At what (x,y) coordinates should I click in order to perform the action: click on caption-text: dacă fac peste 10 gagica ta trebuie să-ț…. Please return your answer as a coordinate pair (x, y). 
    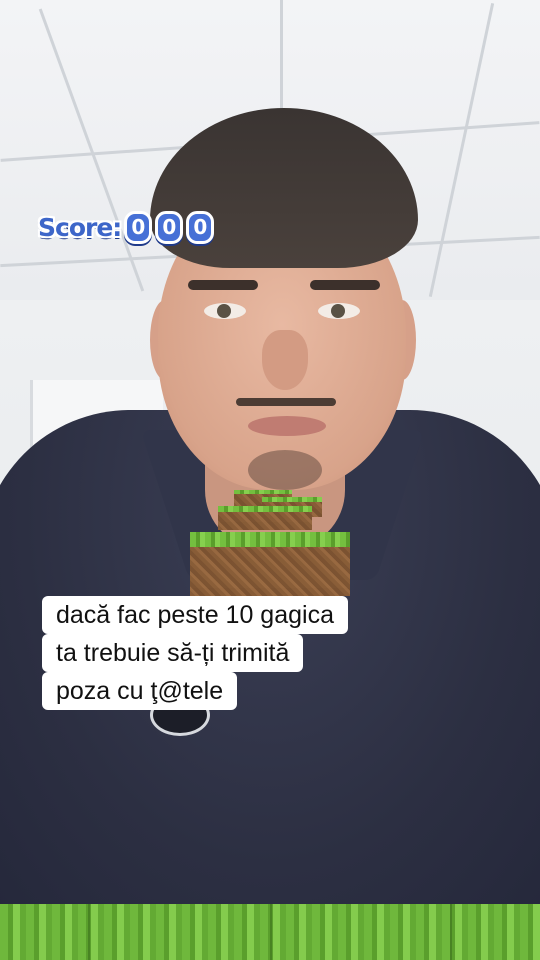
    Looking at the image, I should click on (222, 653).